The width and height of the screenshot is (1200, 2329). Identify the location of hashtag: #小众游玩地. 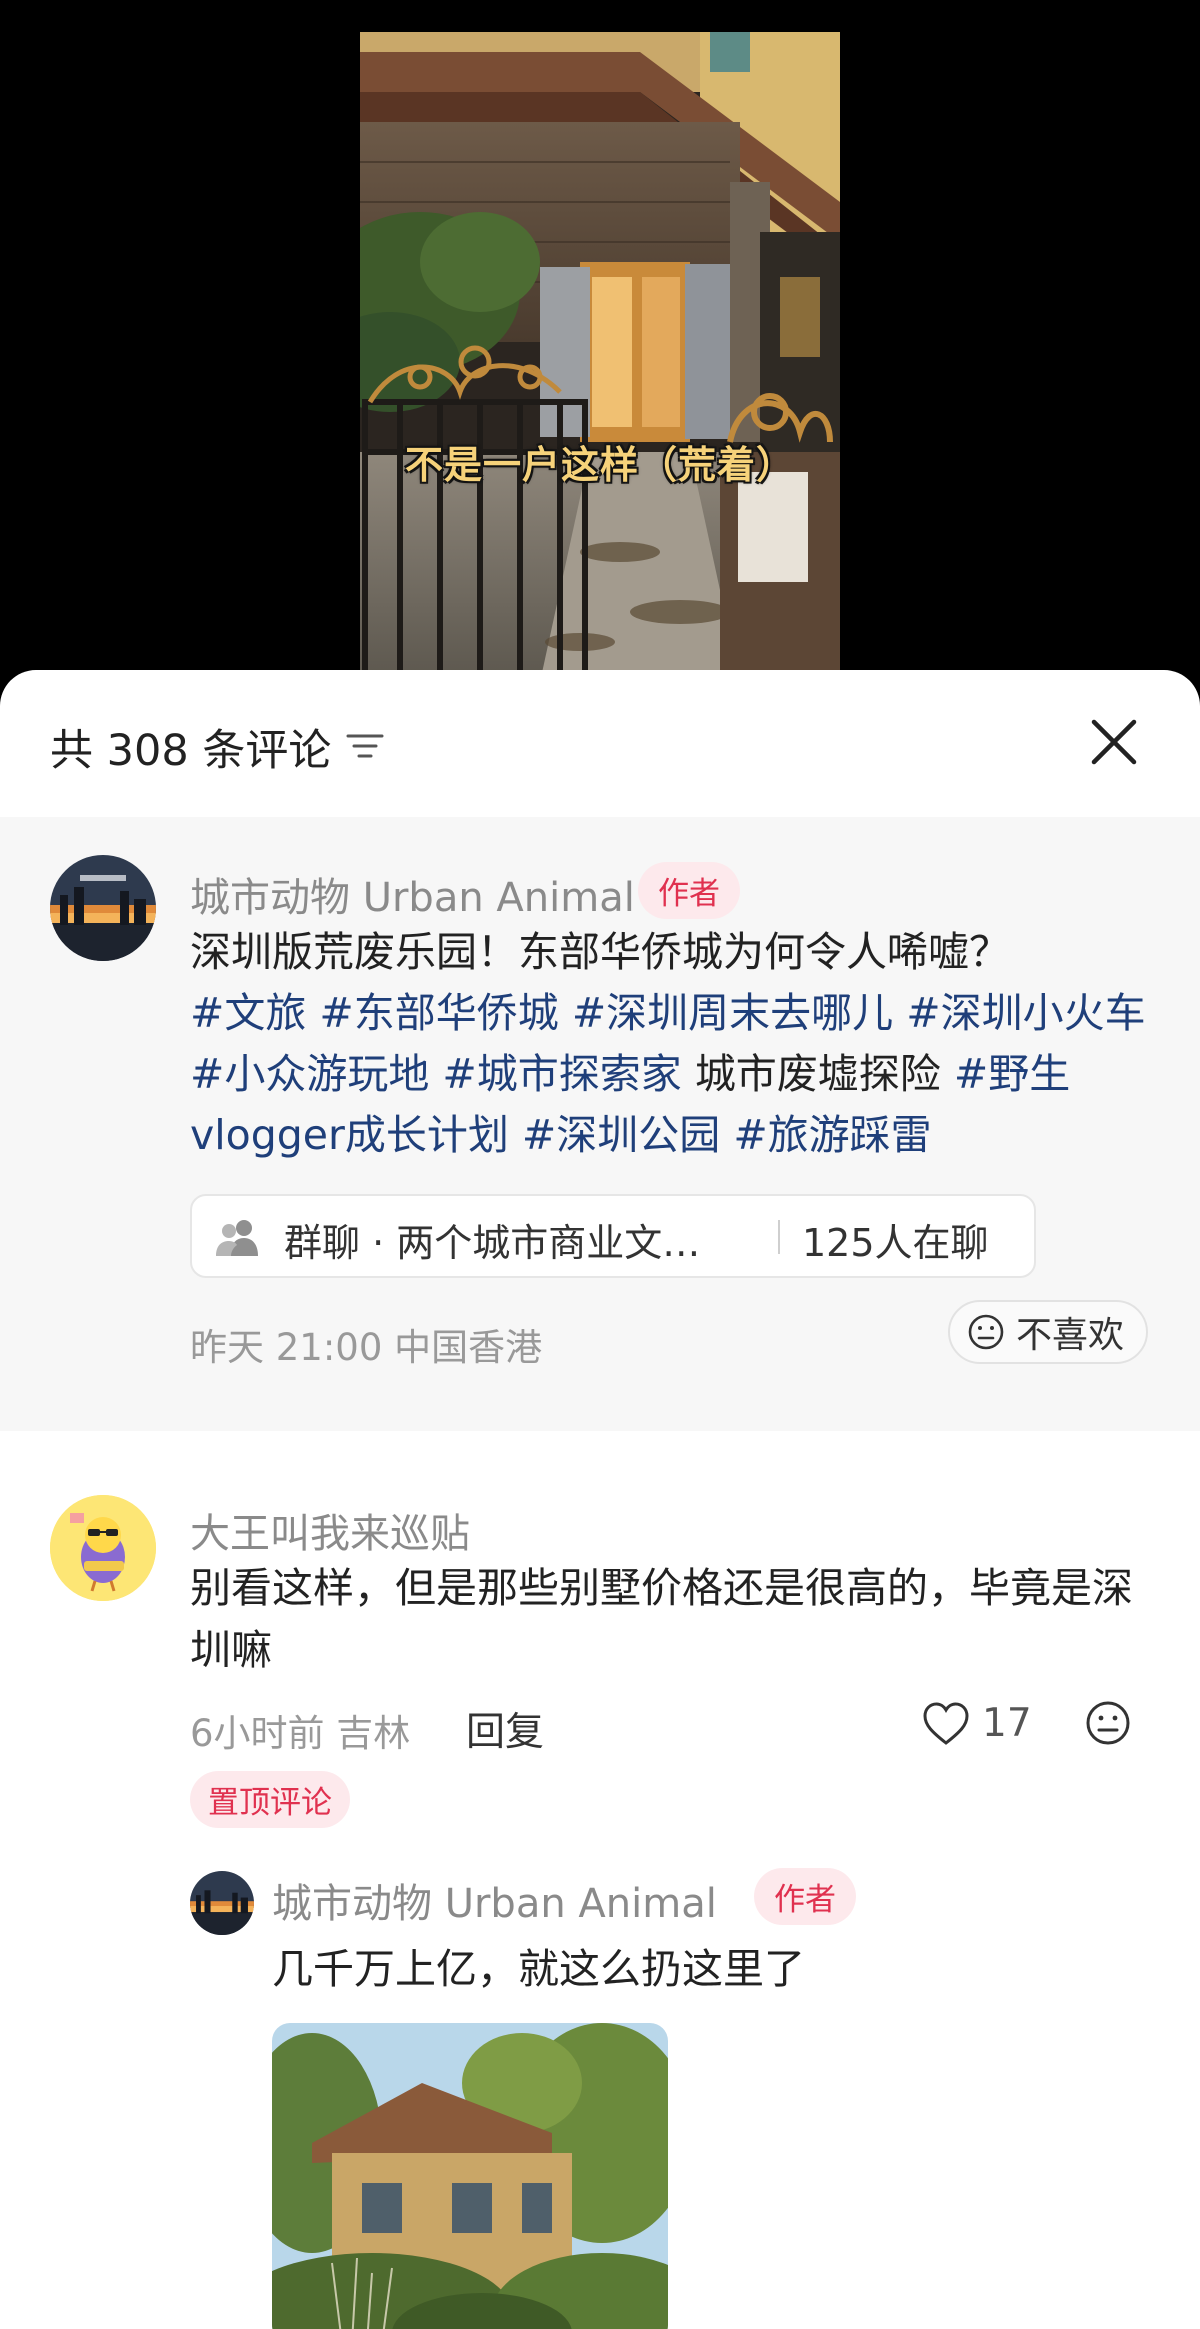
(309, 1074).